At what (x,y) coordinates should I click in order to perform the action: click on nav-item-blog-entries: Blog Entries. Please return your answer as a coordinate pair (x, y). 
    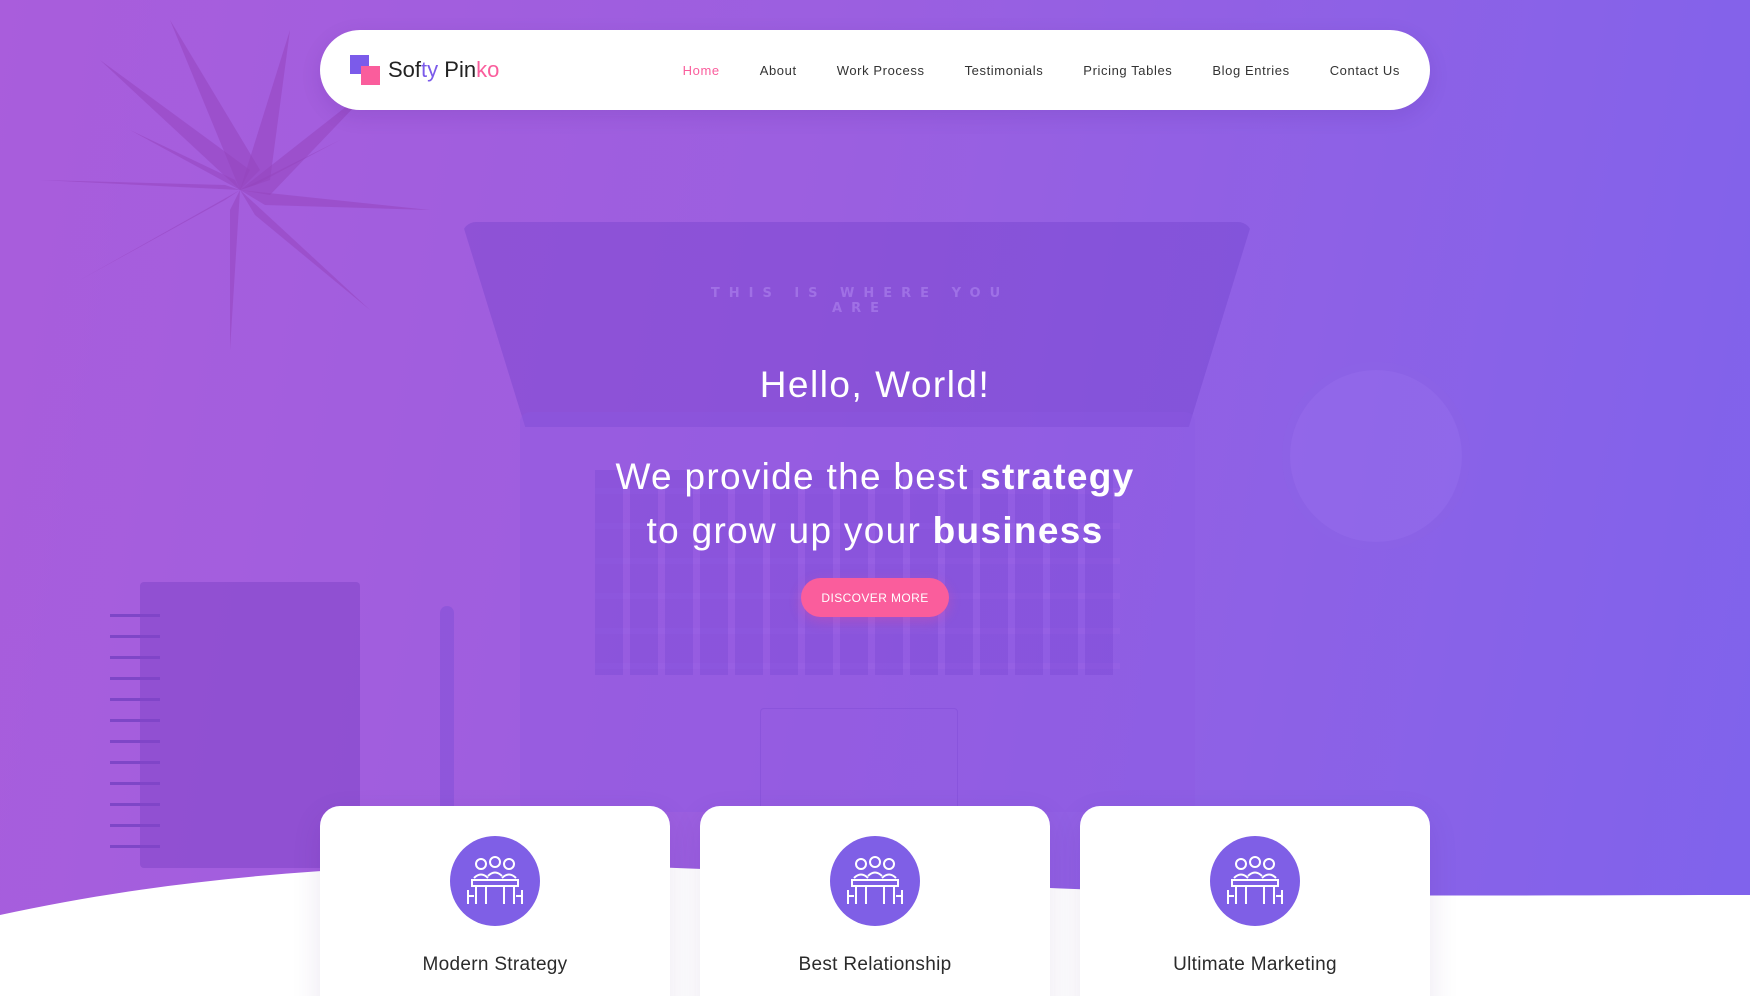
    Looking at the image, I should click on (1250, 70).